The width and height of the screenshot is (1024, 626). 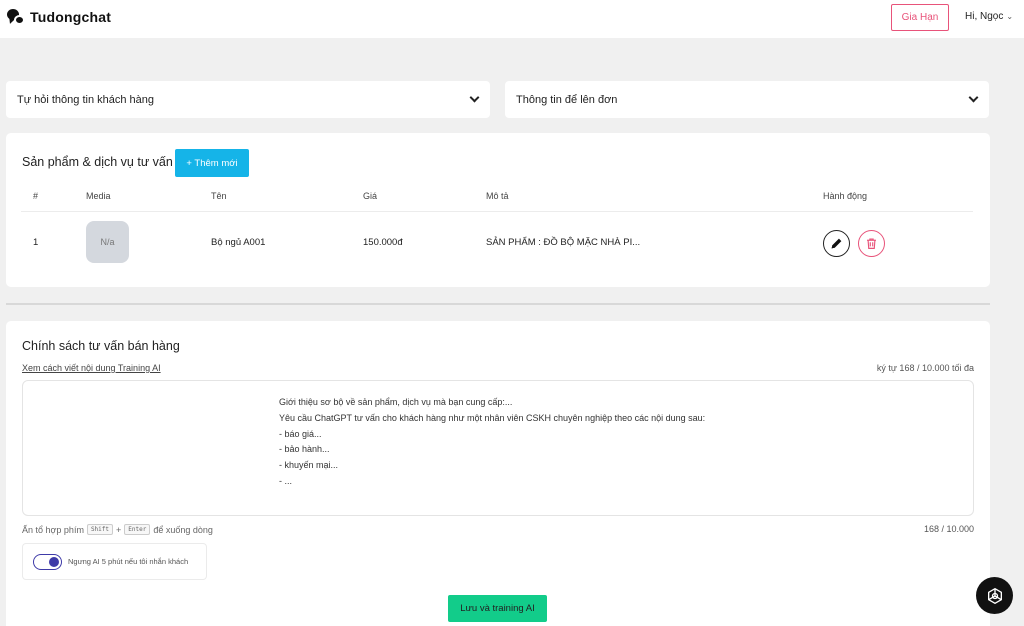 I want to click on hint-prefix: Ấn tổ hợp phím, so click(x=53, y=529).